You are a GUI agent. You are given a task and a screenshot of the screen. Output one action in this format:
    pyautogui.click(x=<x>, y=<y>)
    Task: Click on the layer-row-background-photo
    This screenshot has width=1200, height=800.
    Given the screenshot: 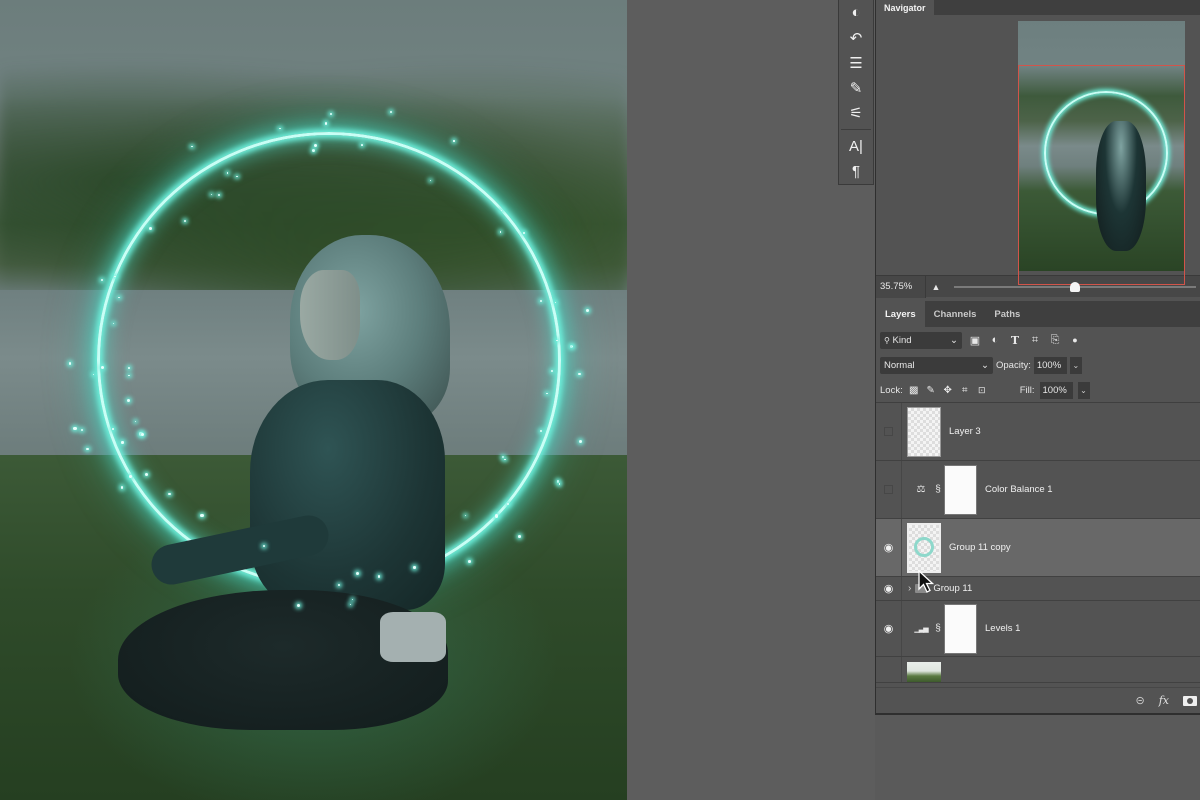 What is the action you would take?
    pyautogui.click(x=1038, y=670)
    